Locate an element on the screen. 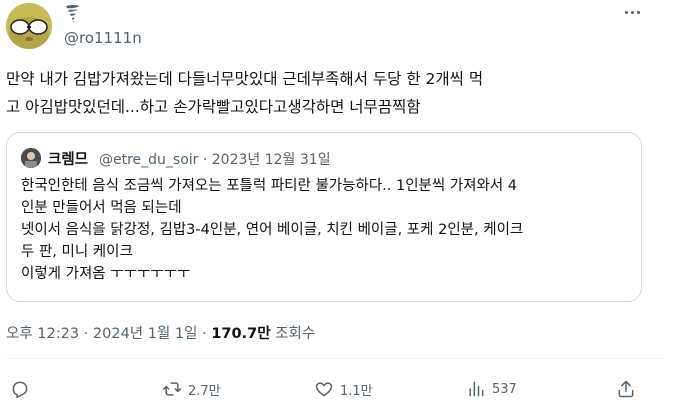 The width and height of the screenshot is (682, 420). retweet-icon is located at coordinates (172, 389).